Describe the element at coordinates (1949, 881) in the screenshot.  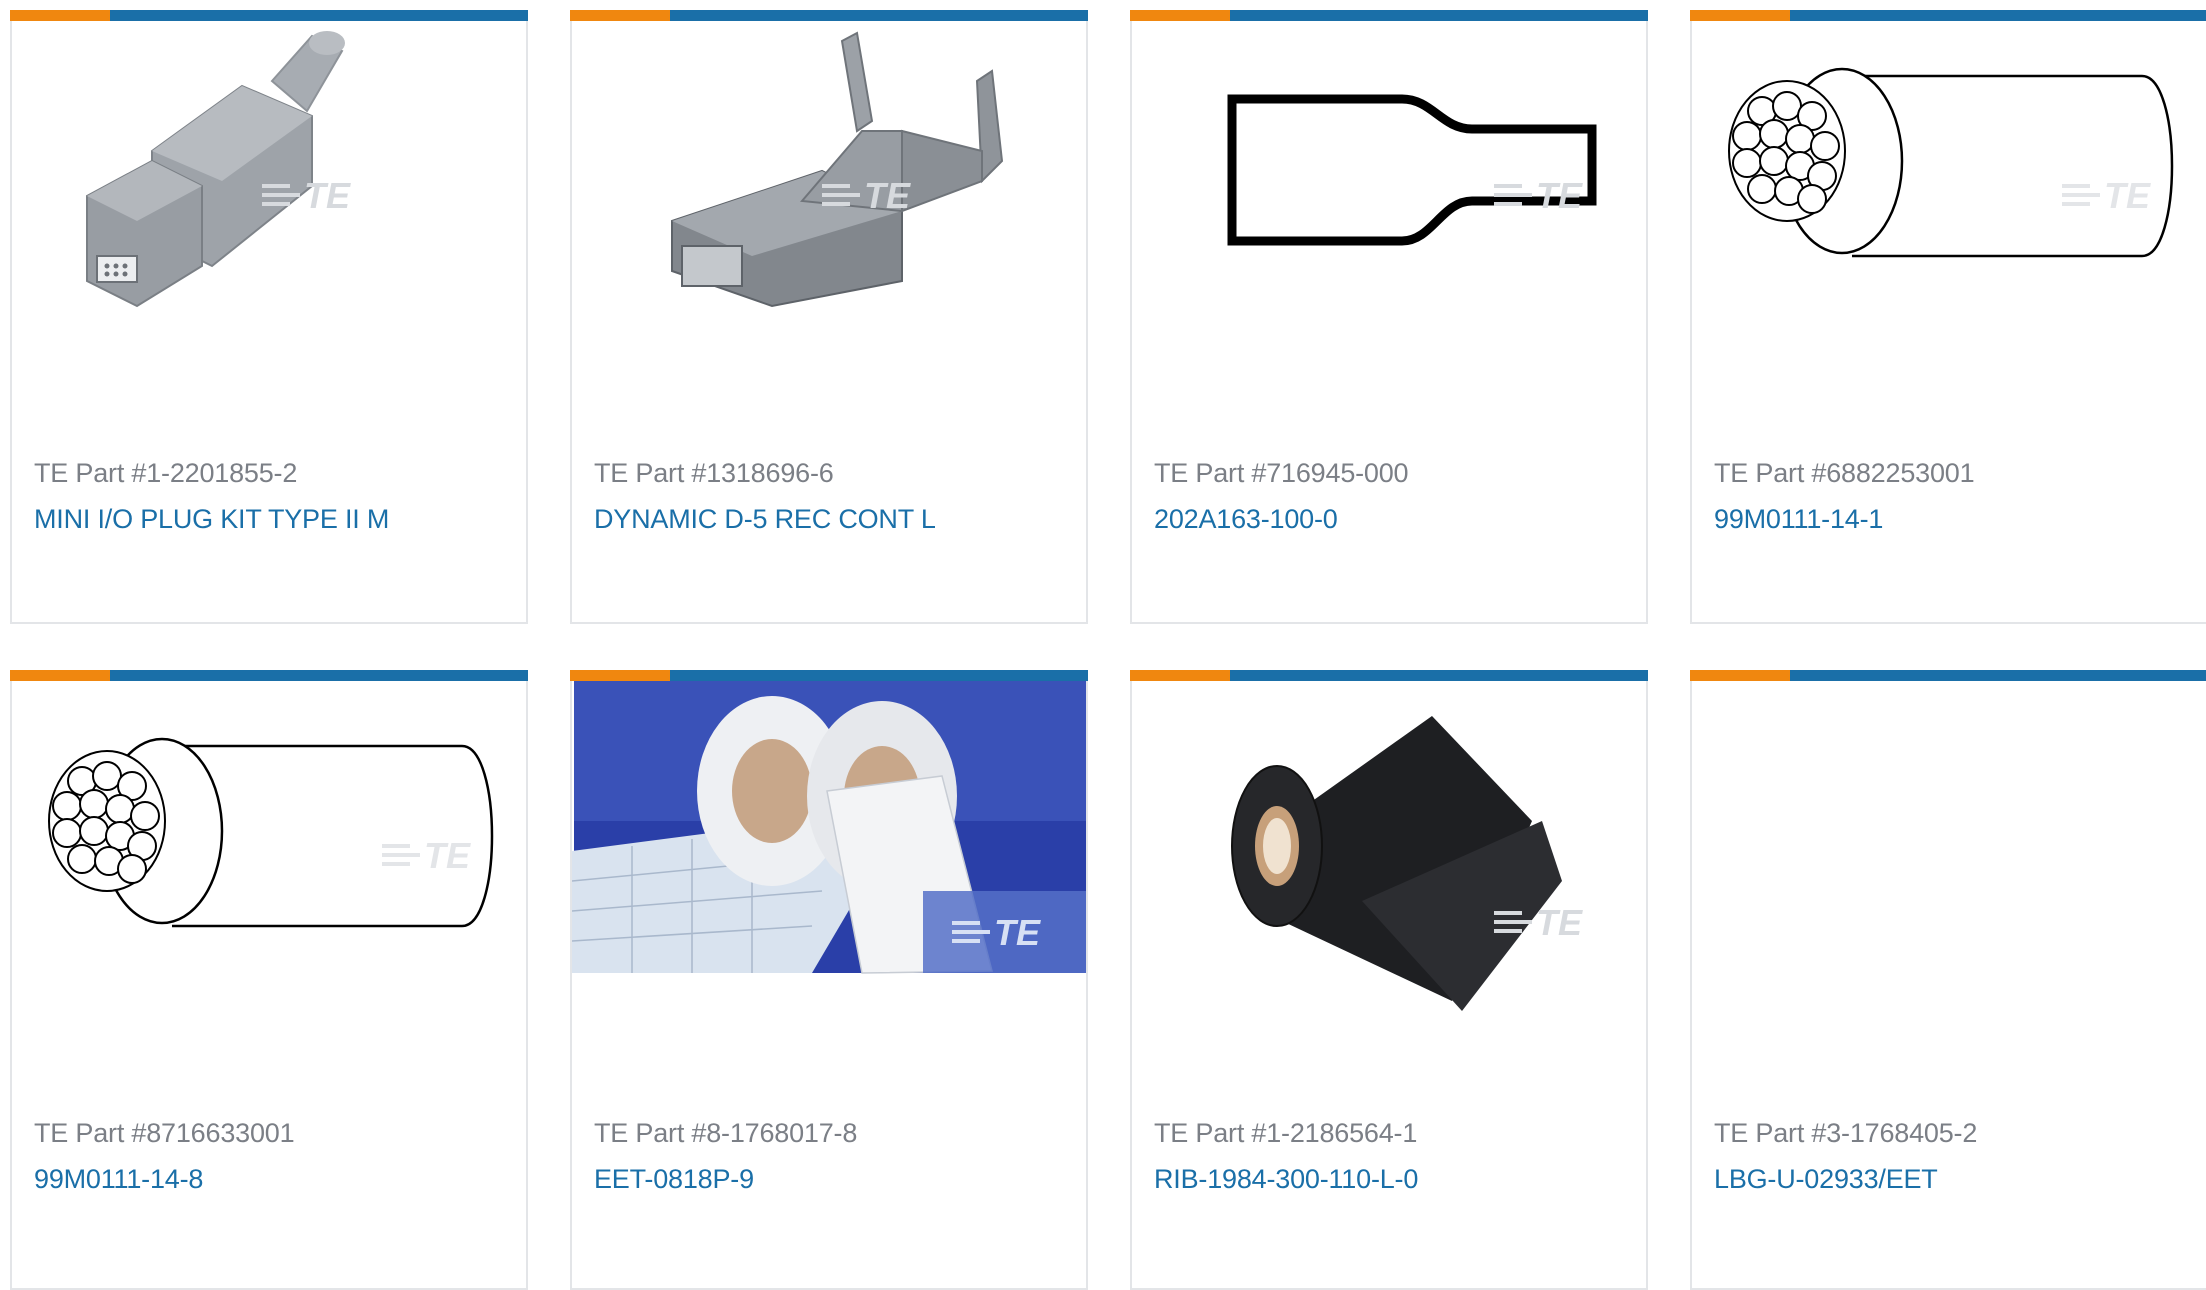
I see `product-image-empty` at that location.